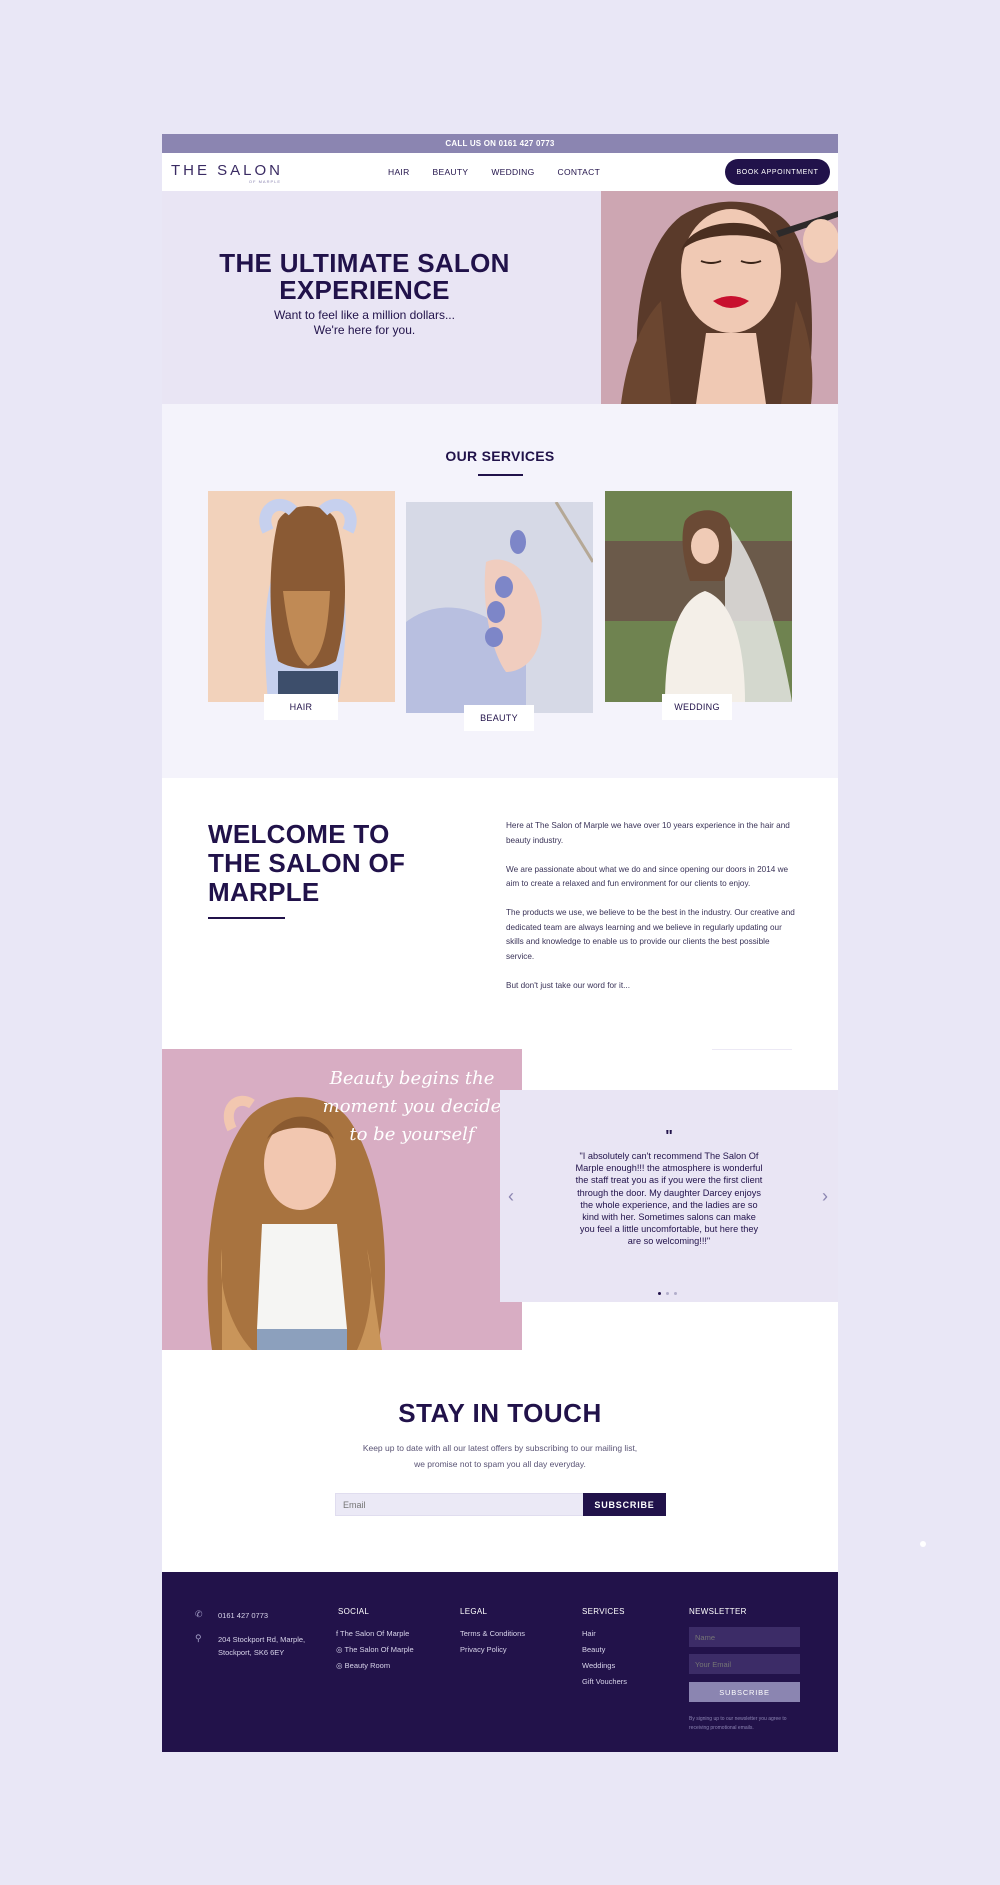 The width and height of the screenshot is (1000, 1885). Describe the element at coordinates (598, 1666) in the screenshot. I see `footer-service-weddings: Weddings` at that location.